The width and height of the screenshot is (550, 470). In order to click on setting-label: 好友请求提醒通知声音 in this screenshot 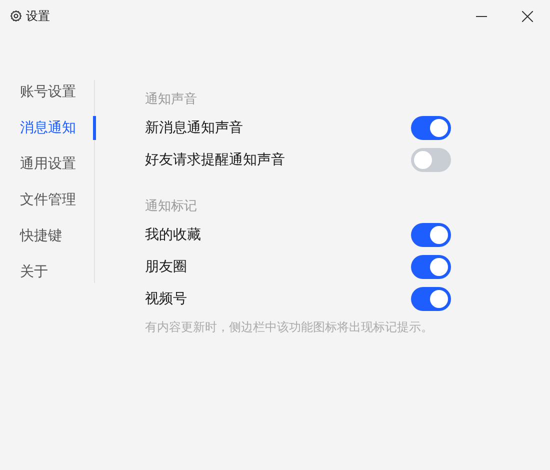, I will do `click(215, 160)`.